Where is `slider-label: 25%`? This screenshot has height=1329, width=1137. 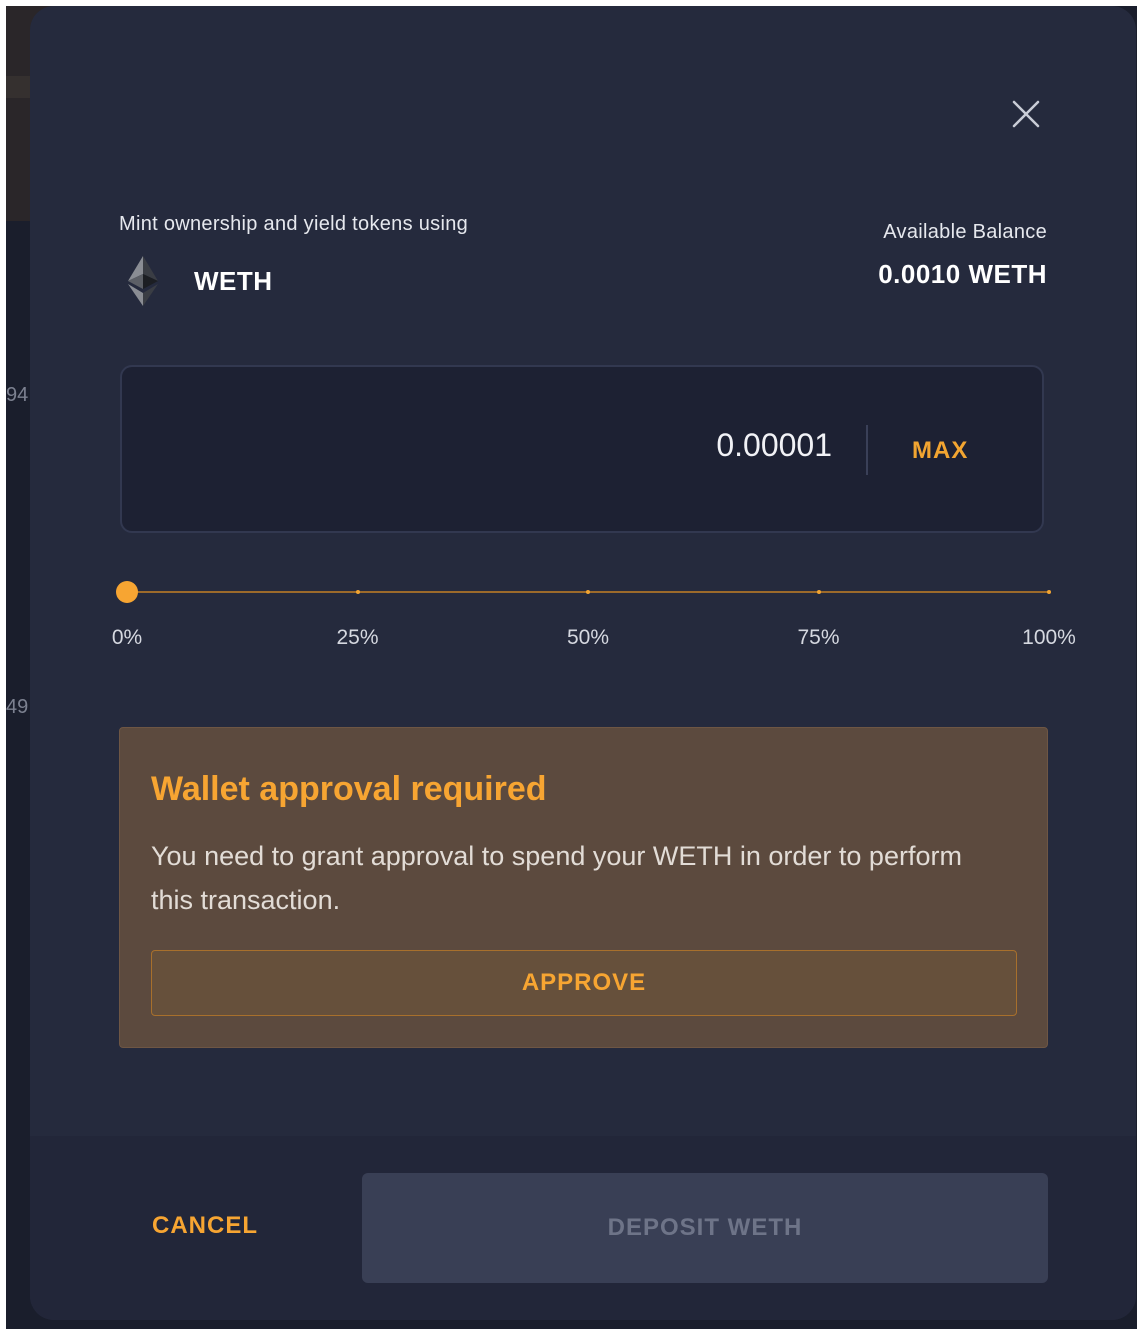 slider-label: 25% is located at coordinates (357, 638).